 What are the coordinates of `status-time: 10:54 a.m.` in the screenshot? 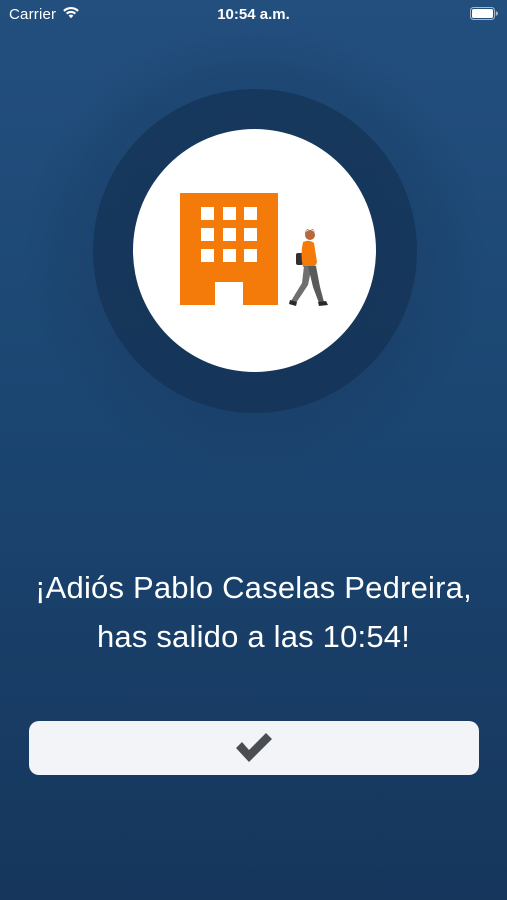 It's located at (253, 14).